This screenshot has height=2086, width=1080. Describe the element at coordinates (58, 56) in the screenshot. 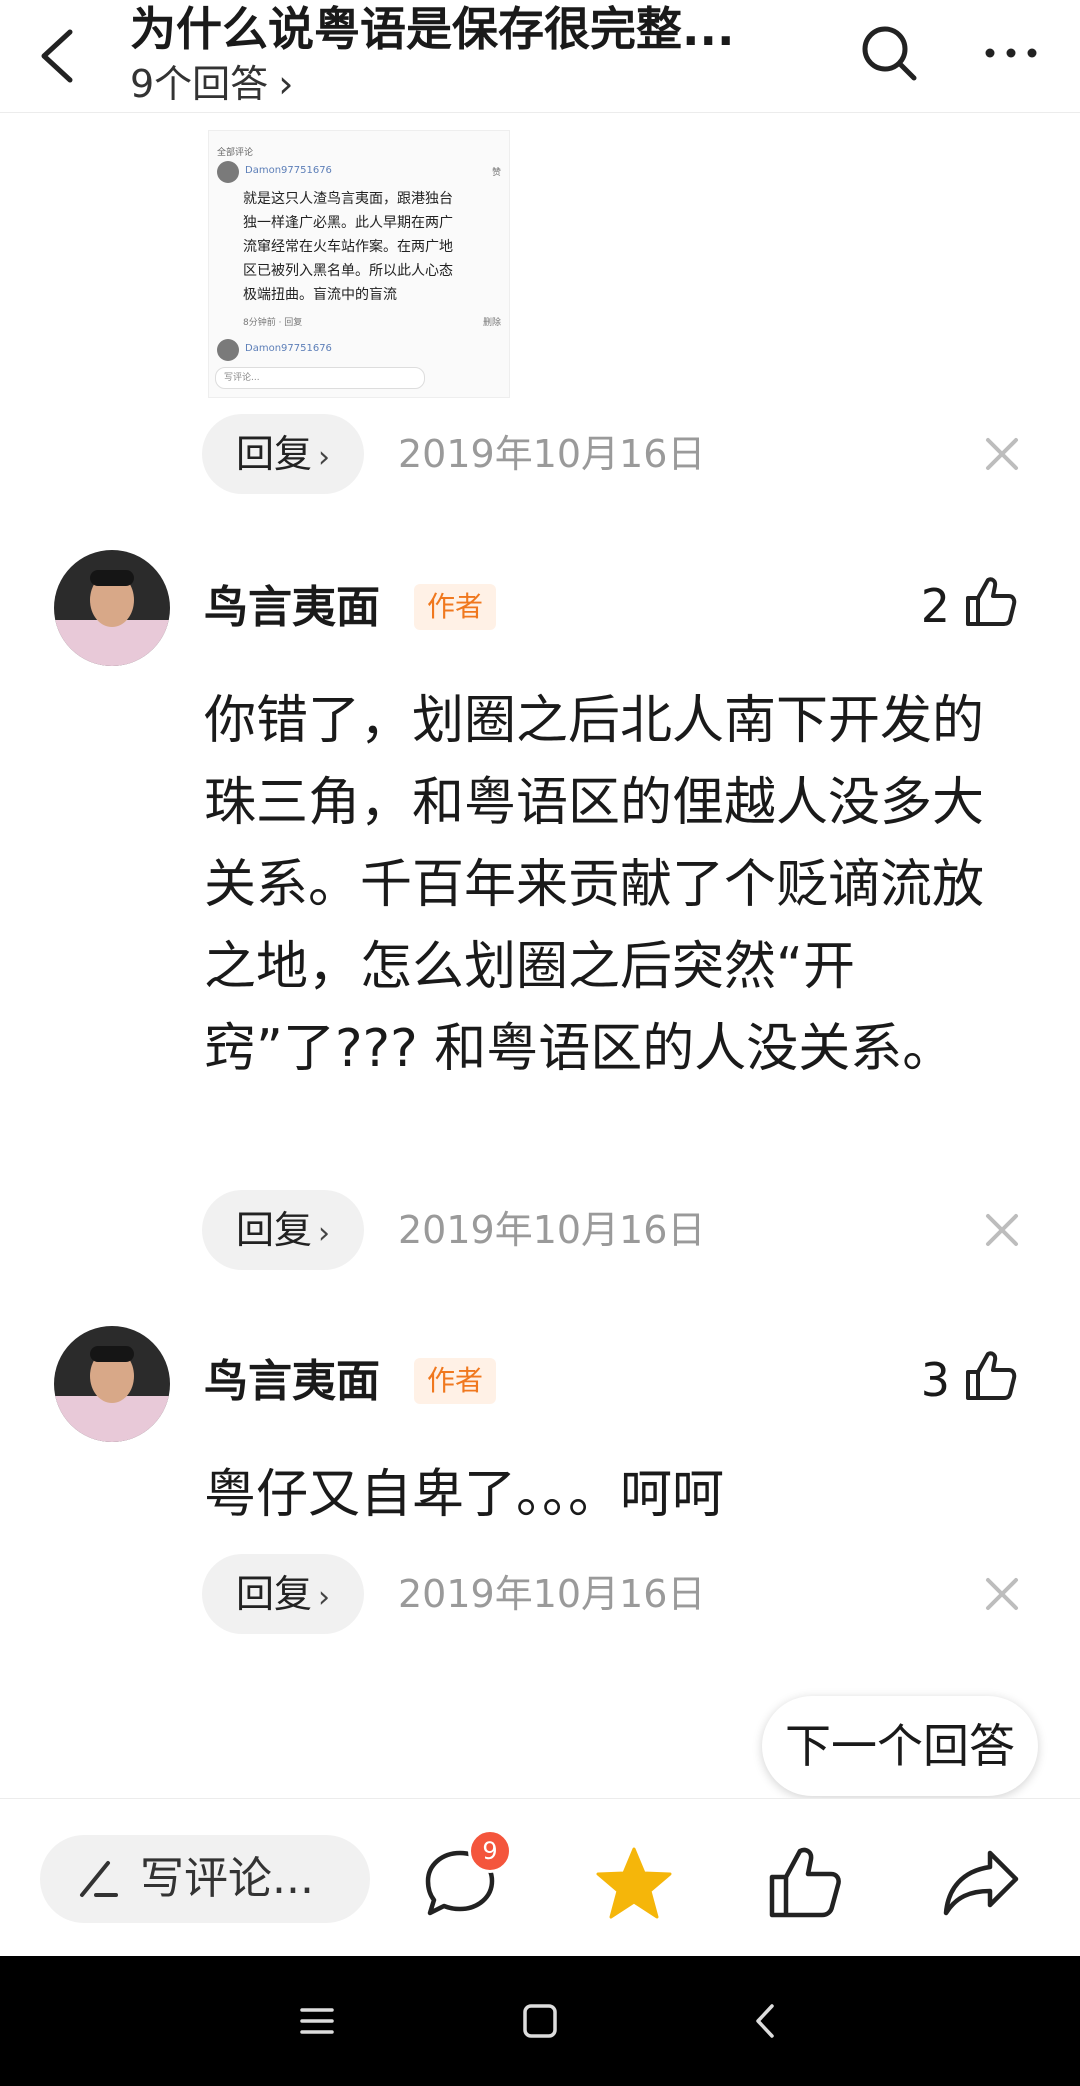

I see `back-icon` at that location.